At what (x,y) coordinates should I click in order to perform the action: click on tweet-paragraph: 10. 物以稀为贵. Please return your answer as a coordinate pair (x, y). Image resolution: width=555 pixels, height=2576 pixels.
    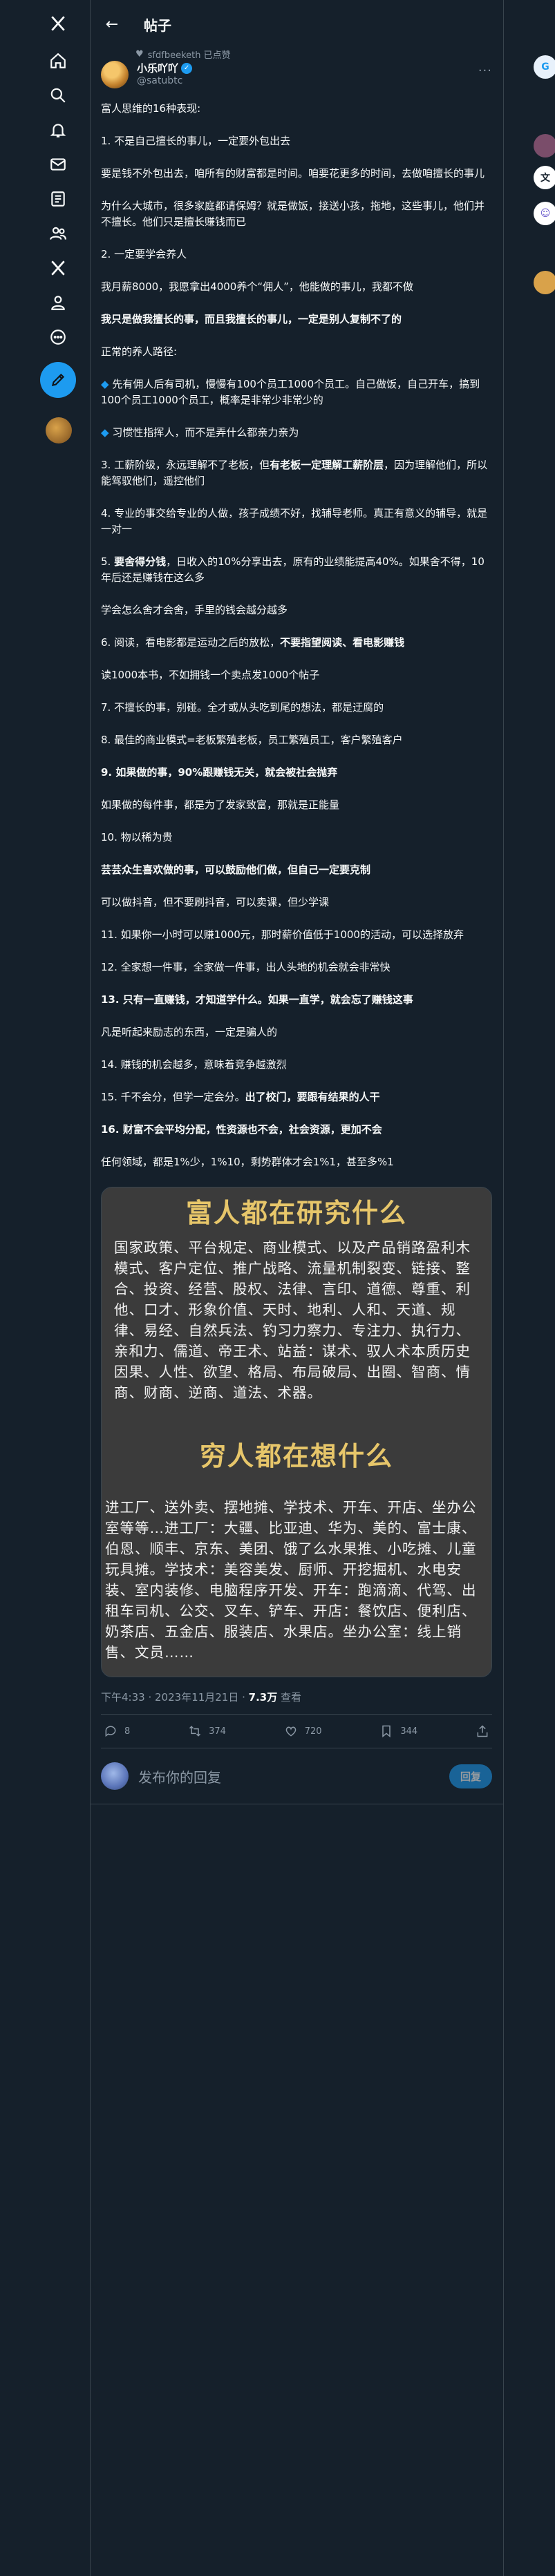
    Looking at the image, I should click on (137, 837).